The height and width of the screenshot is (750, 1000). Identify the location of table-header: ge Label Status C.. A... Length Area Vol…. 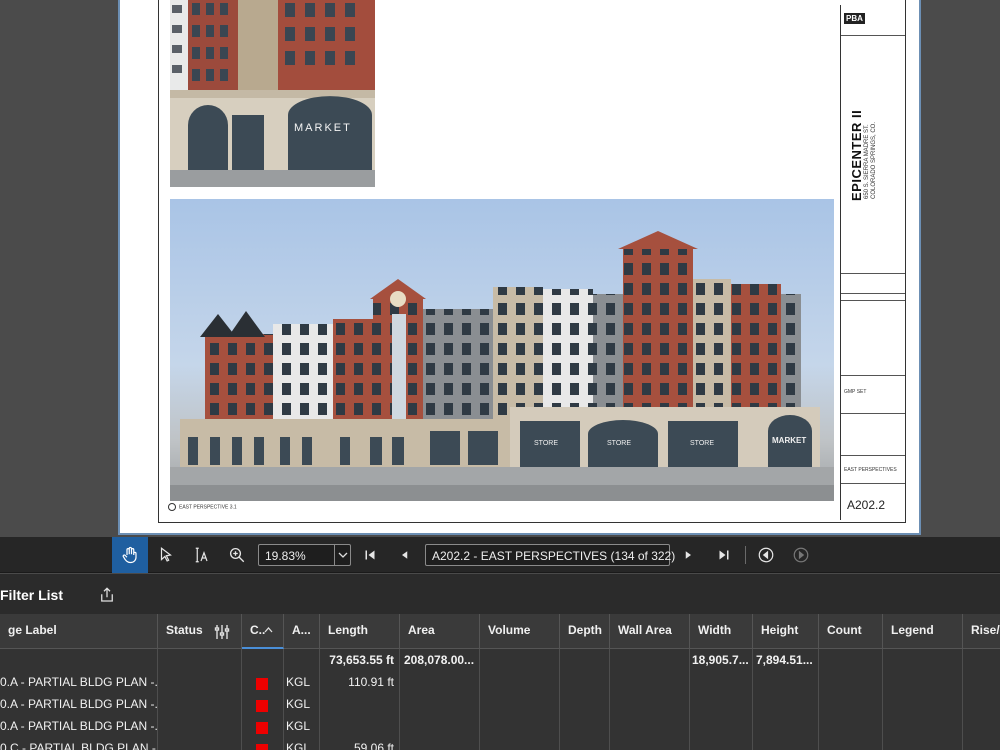
(500, 631).